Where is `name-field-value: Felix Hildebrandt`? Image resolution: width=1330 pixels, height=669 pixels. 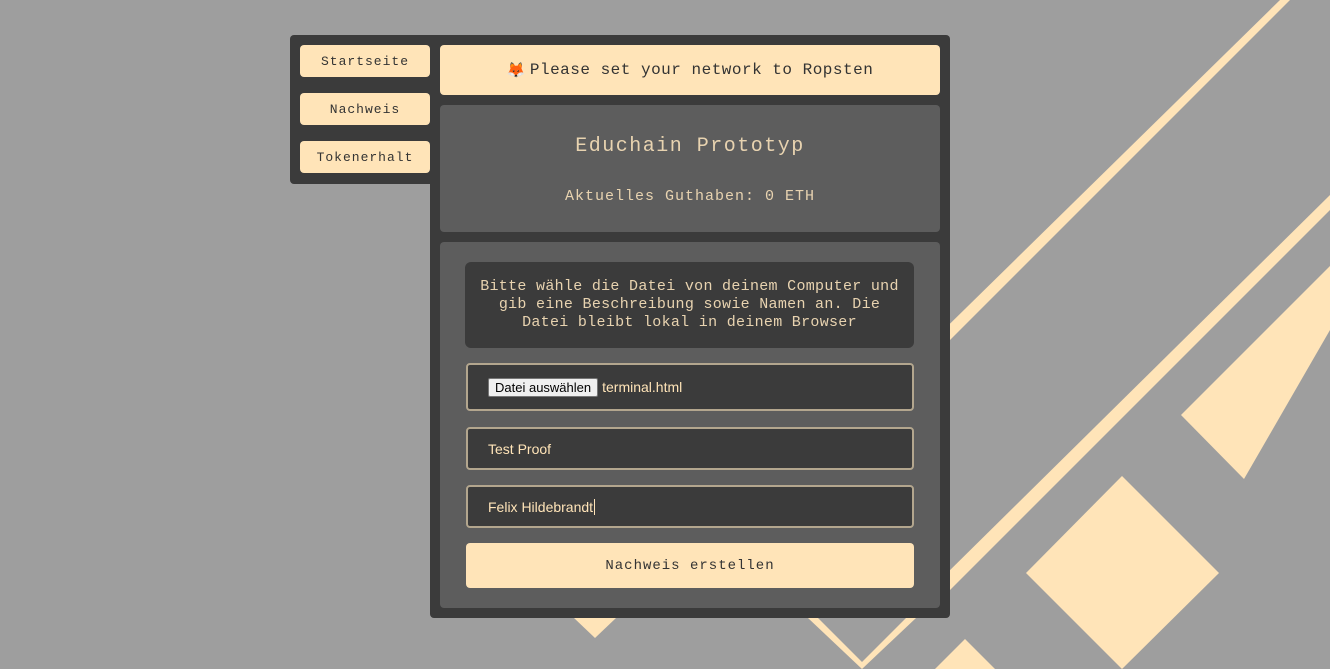 name-field-value: Felix Hildebrandt is located at coordinates (541, 506).